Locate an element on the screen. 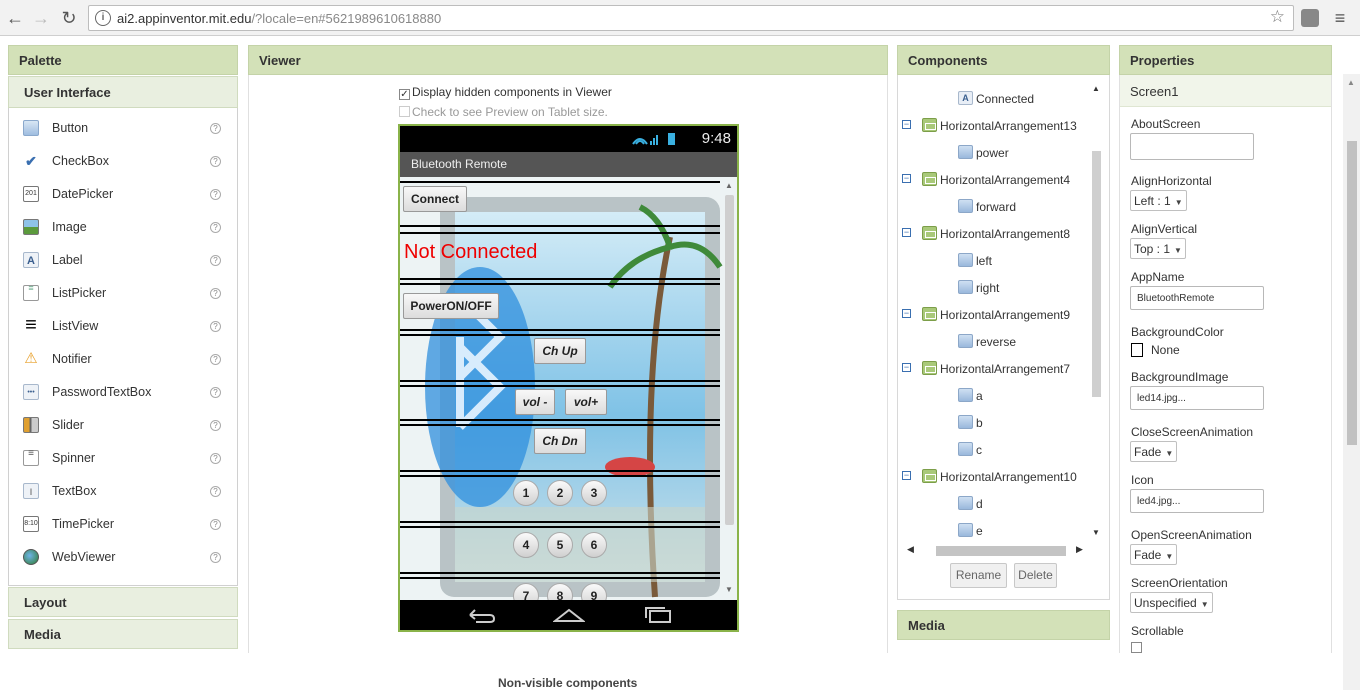 This screenshot has height=690, width=1360. components-scroll-thumb is located at coordinates (1096, 274).